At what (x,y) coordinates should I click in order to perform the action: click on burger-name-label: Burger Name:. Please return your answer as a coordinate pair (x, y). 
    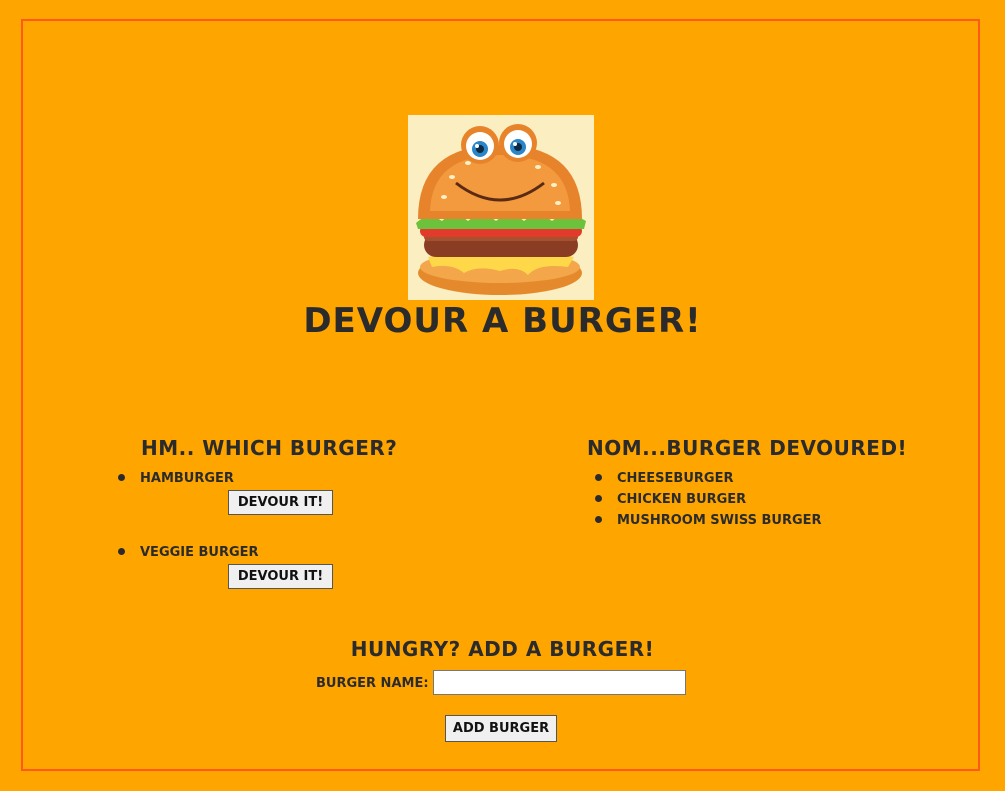
    Looking at the image, I should click on (372, 683).